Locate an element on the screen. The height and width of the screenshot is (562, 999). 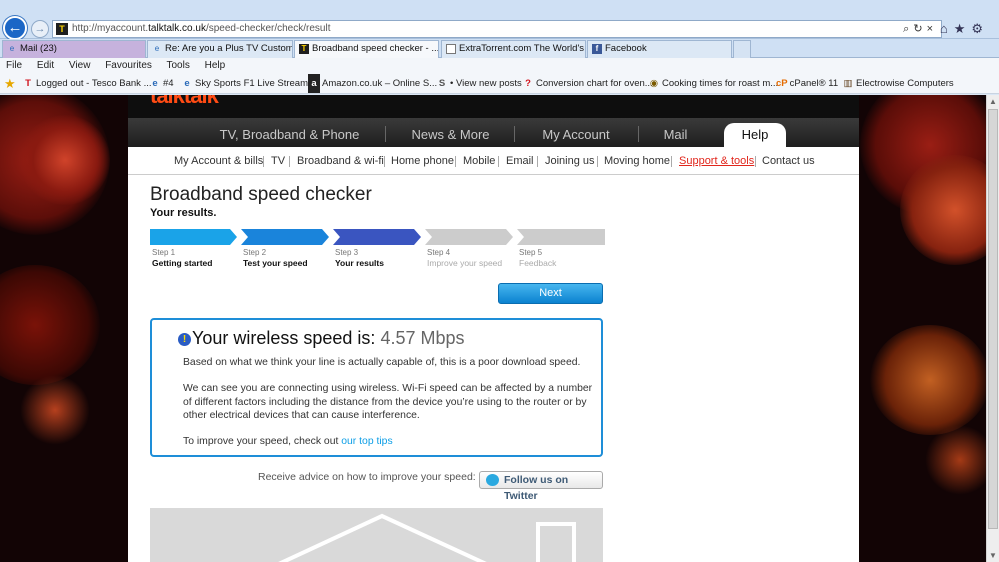
amazon-icon: a is located at coordinates (314, 83).